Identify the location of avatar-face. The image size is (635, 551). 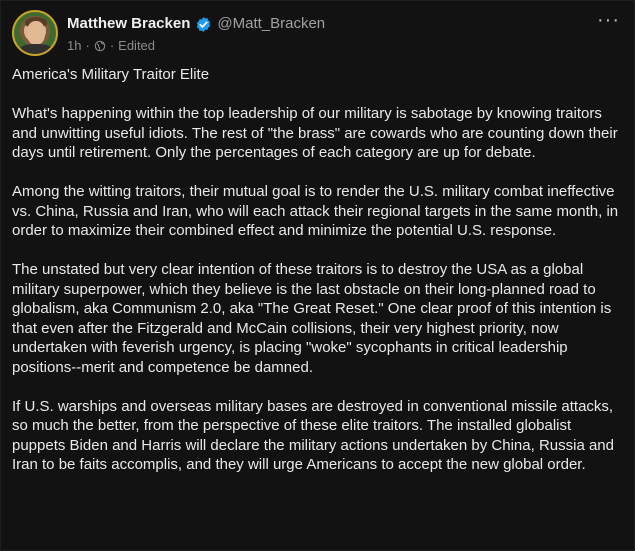
(36, 33).